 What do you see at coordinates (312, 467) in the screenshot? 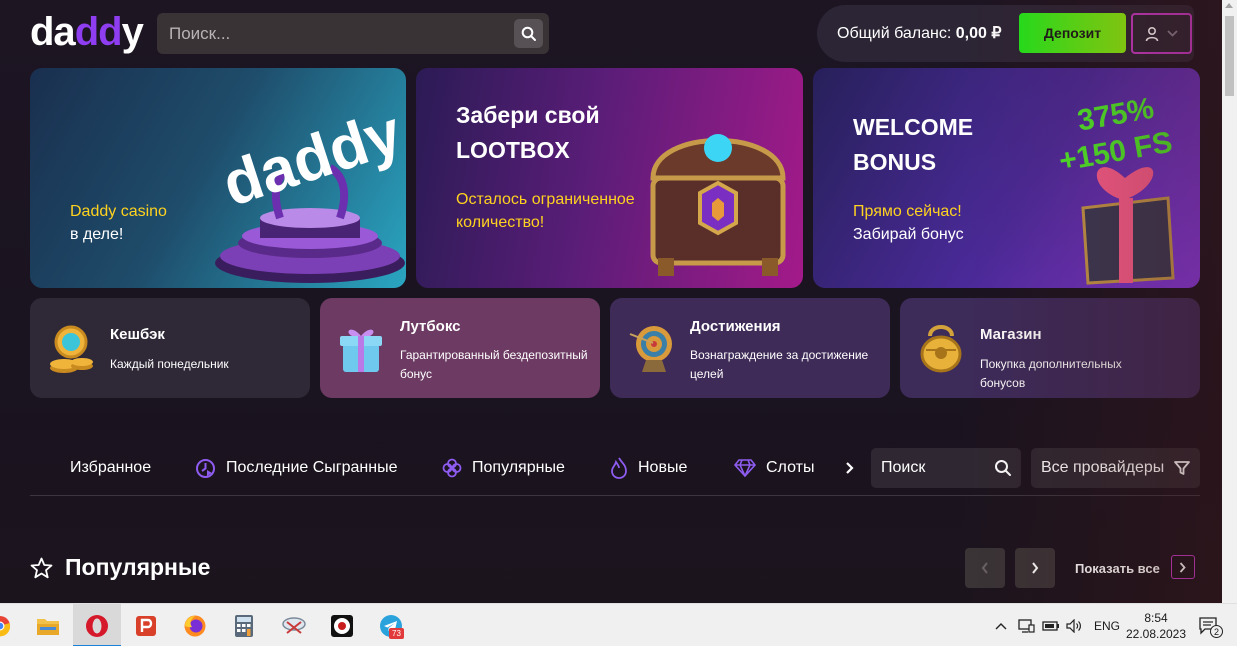
I see `tab-recently-played-label: Последние Сыгранные` at bounding box center [312, 467].